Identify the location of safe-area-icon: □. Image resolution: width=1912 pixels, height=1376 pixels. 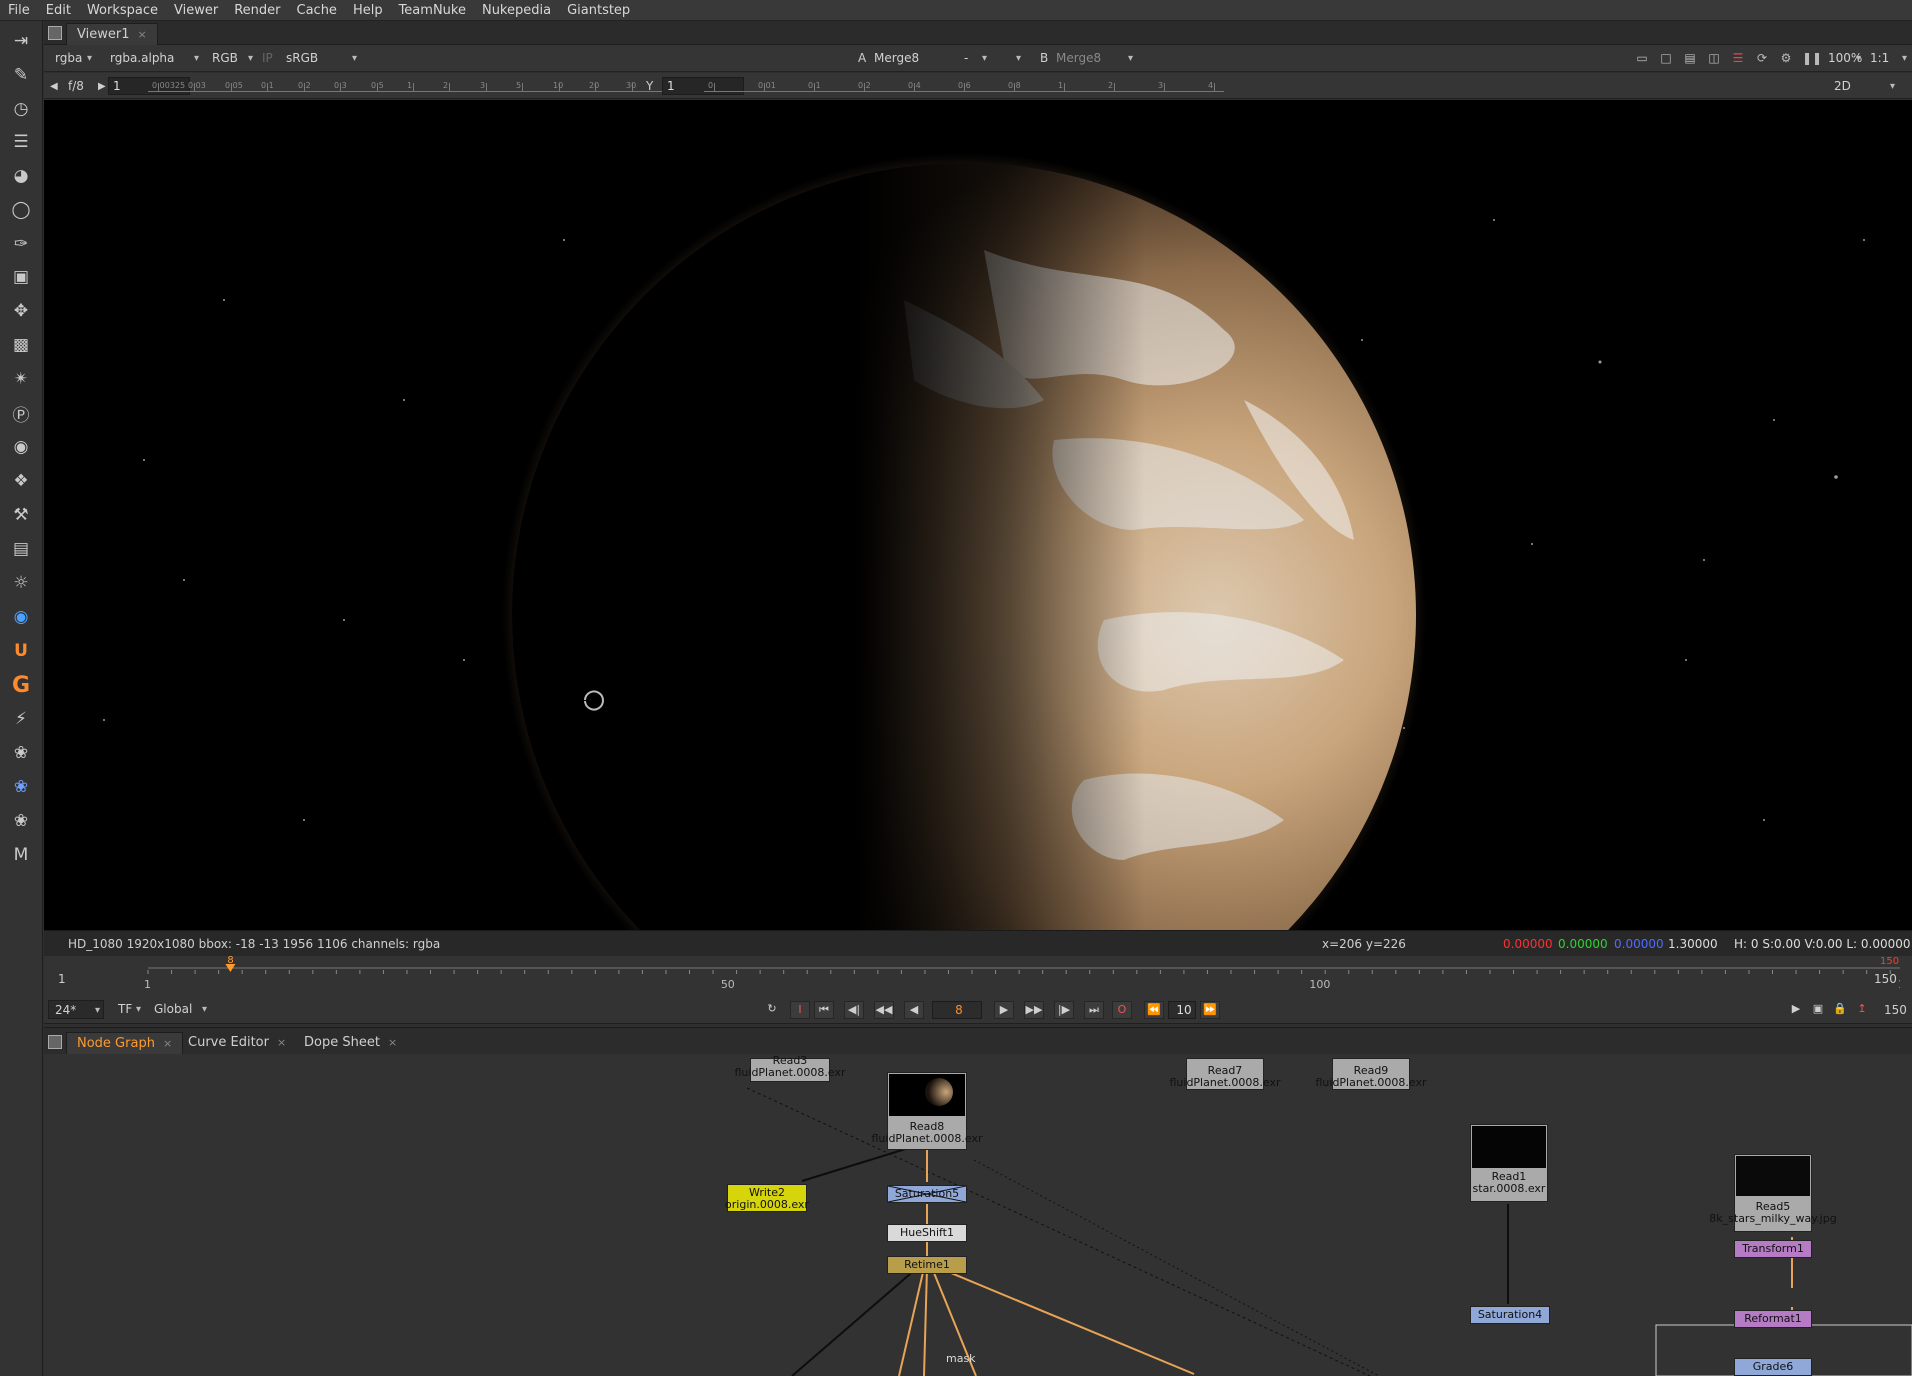
(1666, 58).